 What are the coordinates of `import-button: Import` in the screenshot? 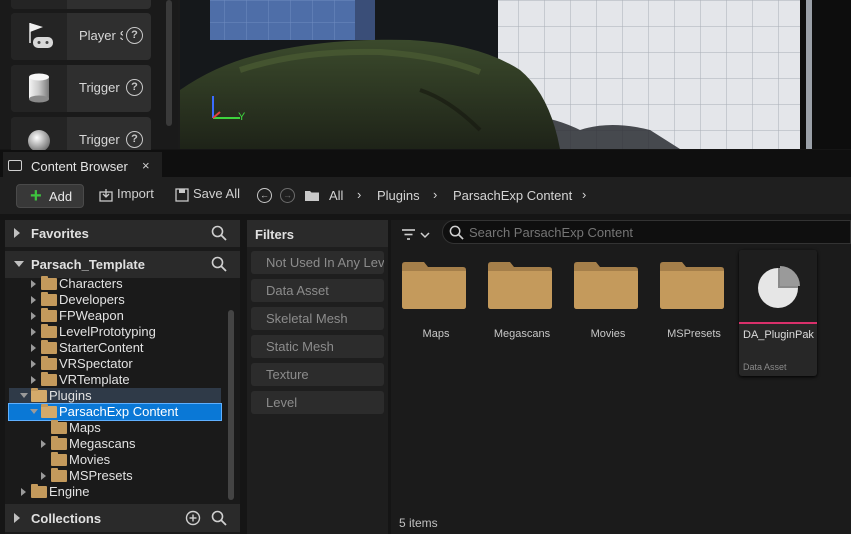 It's located at (135, 196).